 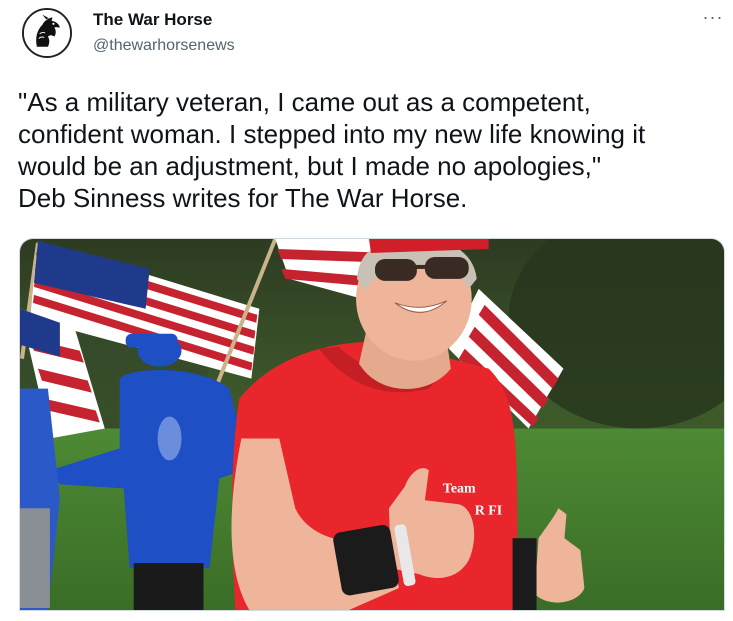 What do you see at coordinates (459, 488) in the screenshot?
I see `shirt-text-team: Team` at bounding box center [459, 488].